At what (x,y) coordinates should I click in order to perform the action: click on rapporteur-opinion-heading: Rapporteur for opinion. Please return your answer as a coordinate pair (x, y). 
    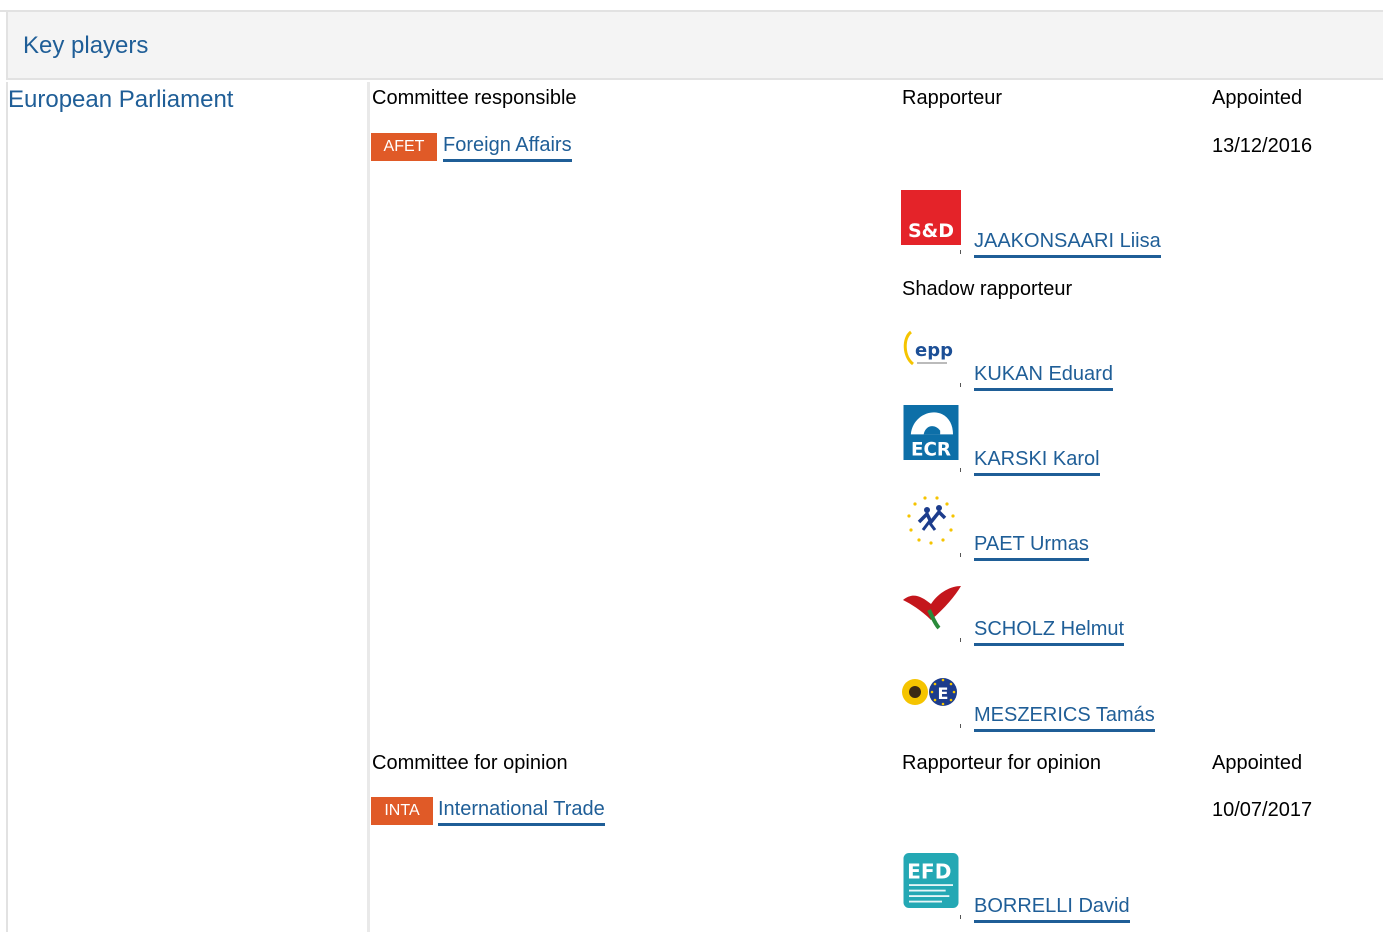
    Looking at the image, I should click on (1002, 763).